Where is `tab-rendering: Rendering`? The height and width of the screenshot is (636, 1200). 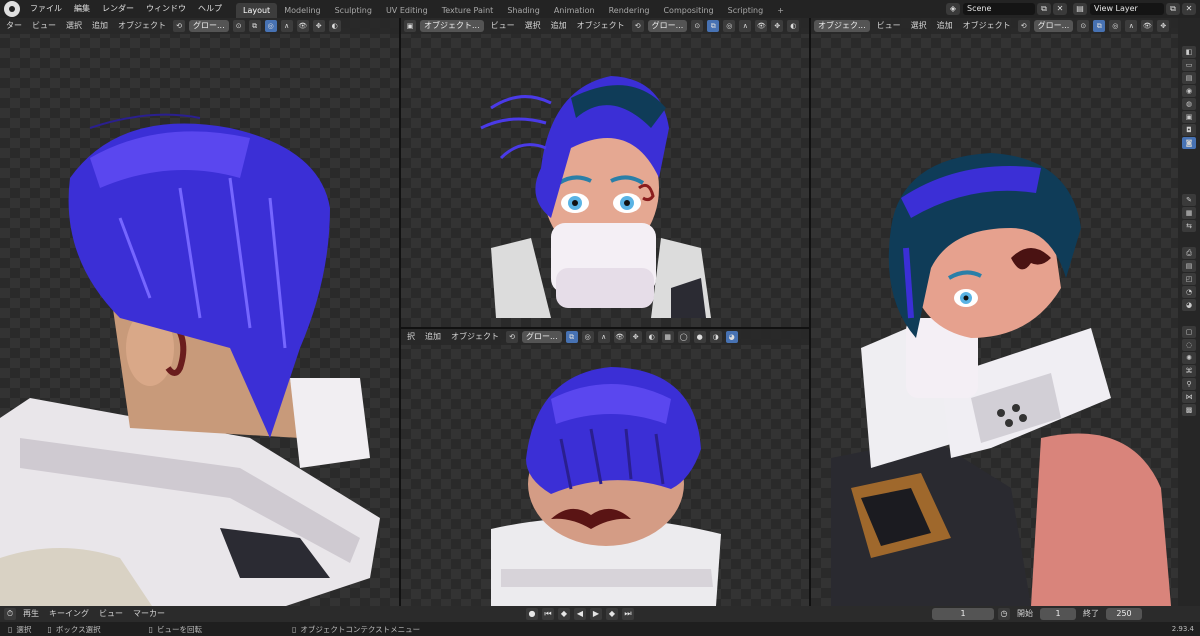 tab-rendering: Rendering is located at coordinates (629, 10).